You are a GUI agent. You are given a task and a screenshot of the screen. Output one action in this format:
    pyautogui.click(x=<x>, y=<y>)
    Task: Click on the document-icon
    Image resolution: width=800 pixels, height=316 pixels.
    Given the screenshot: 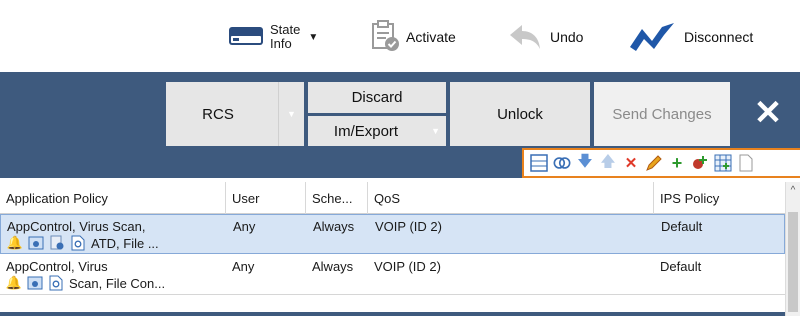 What is the action you would take?
    pyautogui.click(x=746, y=163)
    